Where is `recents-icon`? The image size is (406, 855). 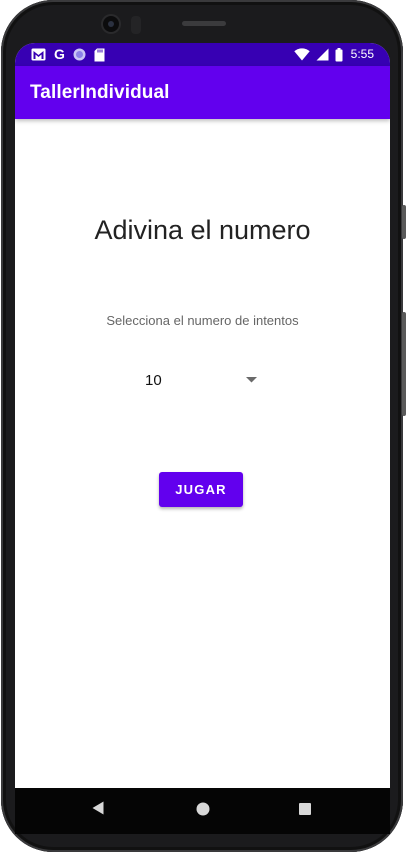 recents-icon is located at coordinates (305, 809).